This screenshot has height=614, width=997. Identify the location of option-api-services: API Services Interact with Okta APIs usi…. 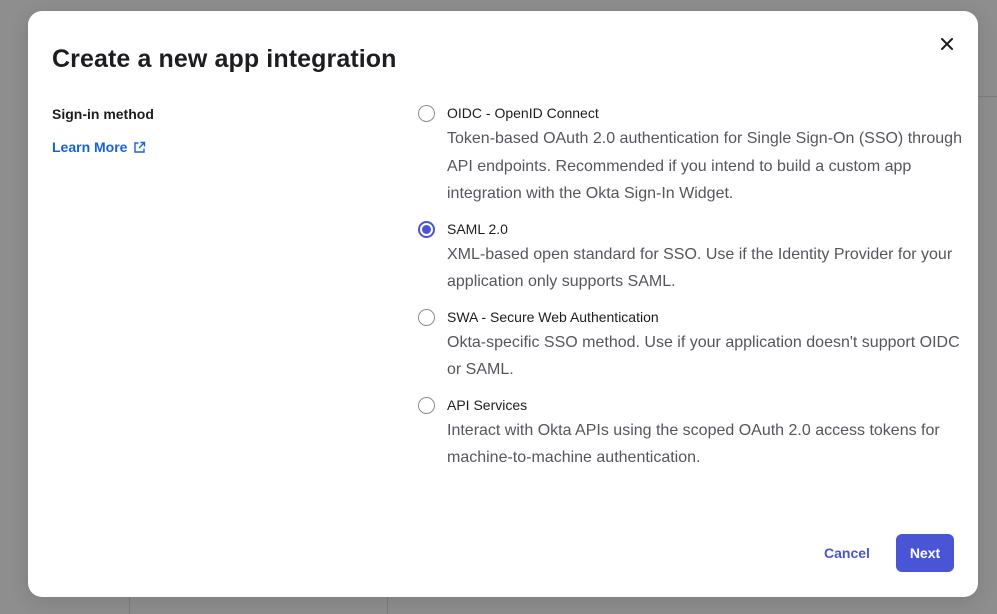
(693, 433).